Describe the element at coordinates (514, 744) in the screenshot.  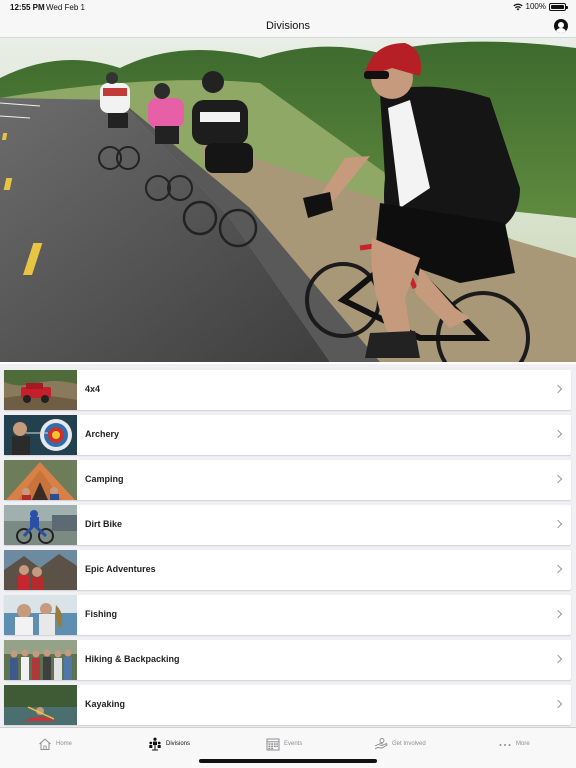
I see `tab-more: More` at that location.